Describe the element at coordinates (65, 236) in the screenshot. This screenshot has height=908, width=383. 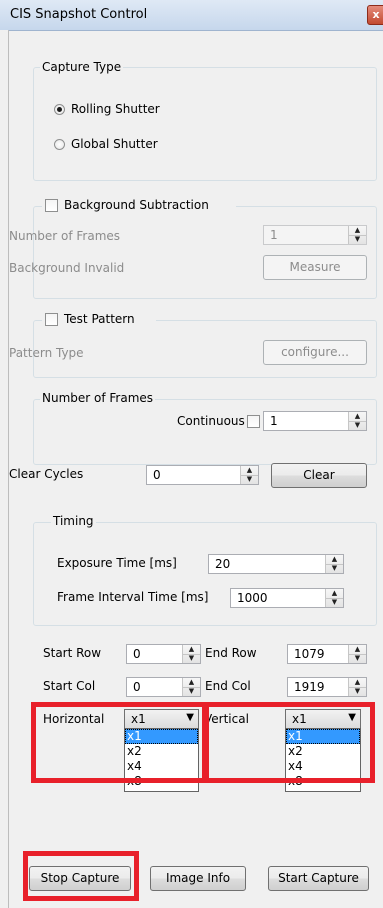
I see `bg-frames-label: Number of Frames` at that location.